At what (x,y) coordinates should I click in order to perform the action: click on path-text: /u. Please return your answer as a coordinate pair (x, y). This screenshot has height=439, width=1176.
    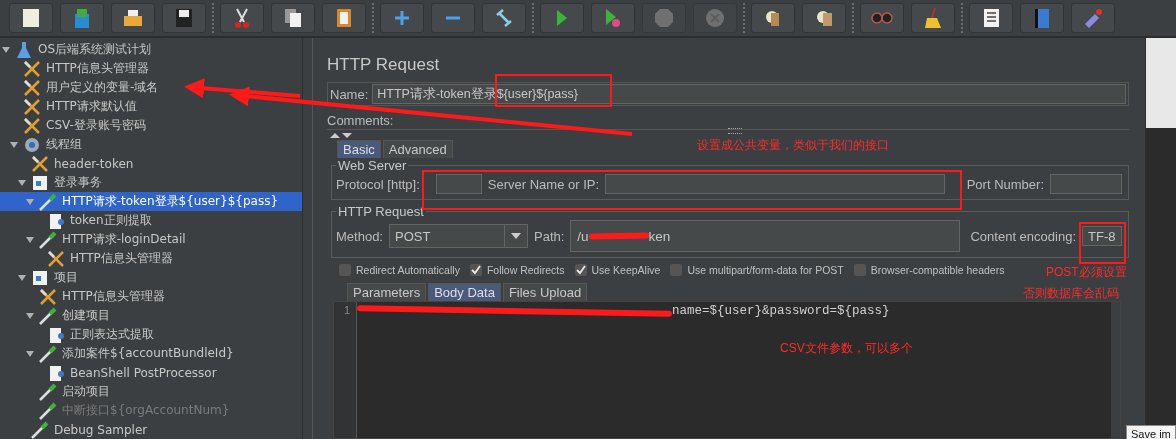
    Looking at the image, I should click on (583, 236).